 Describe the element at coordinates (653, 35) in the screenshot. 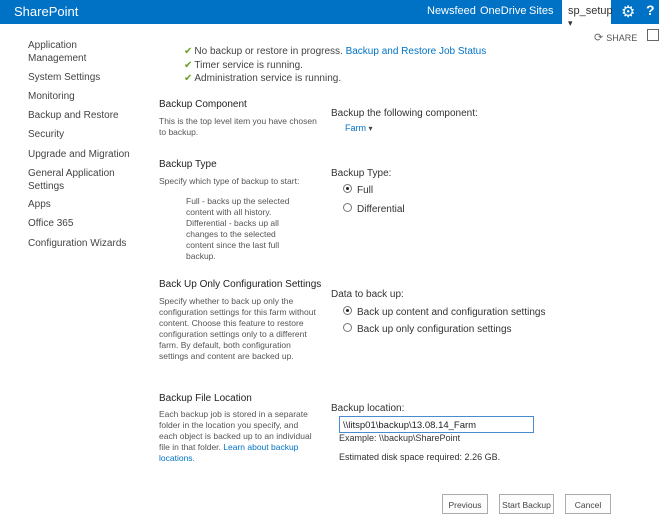

I see `focus-mode-icon` at that location.